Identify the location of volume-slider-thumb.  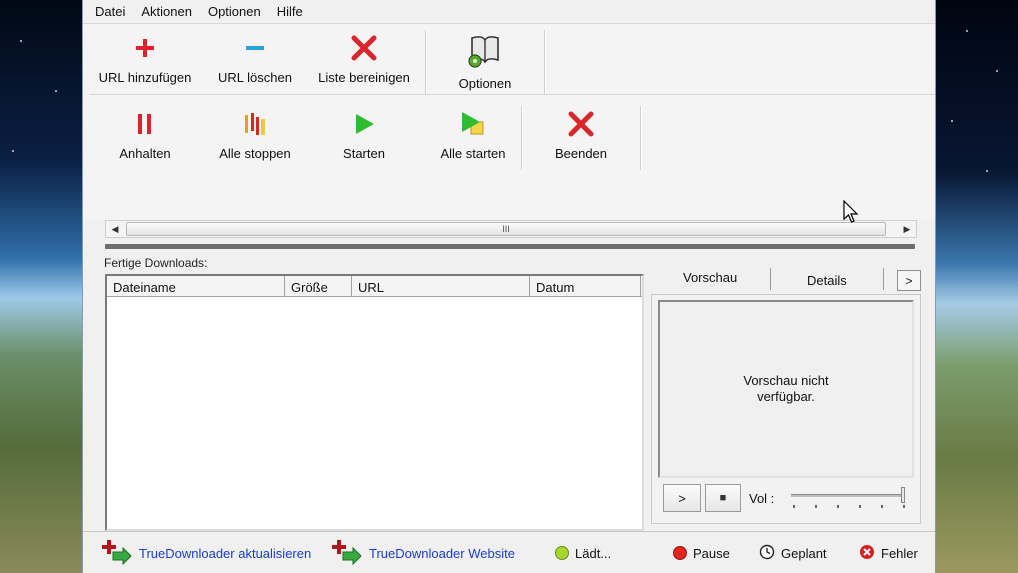
(903, 495).